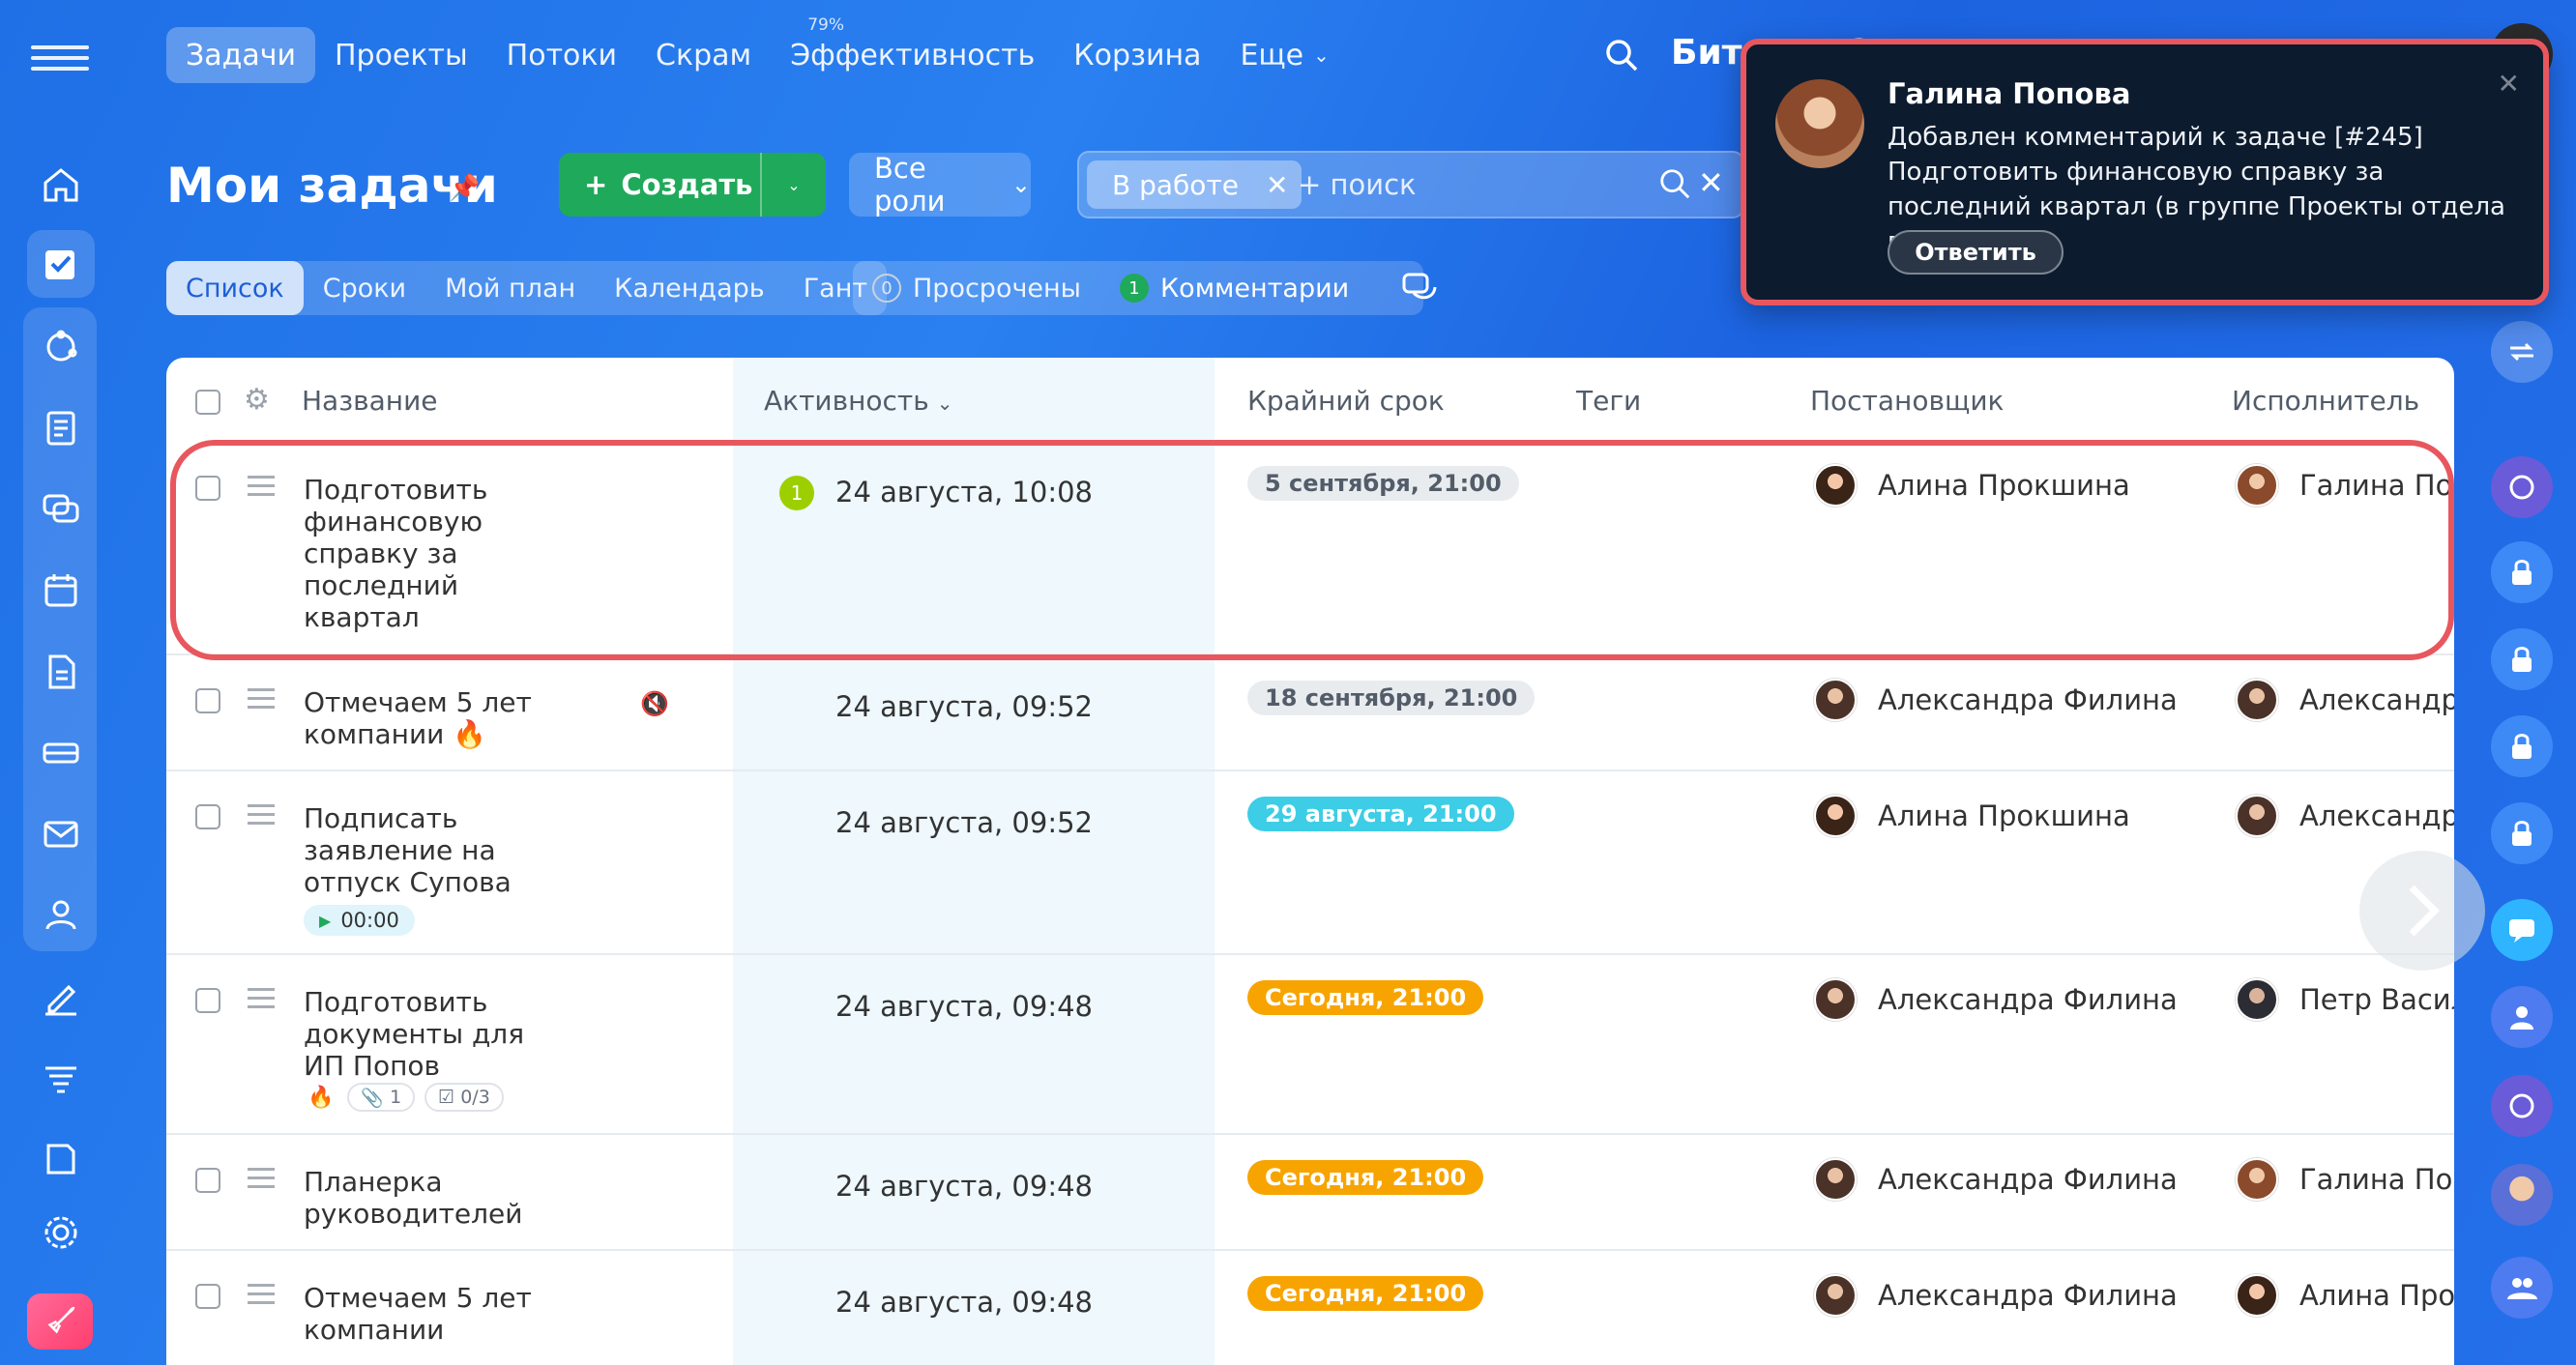  I want to click on nav-more: Еще ⌄, so click(1284, 55).